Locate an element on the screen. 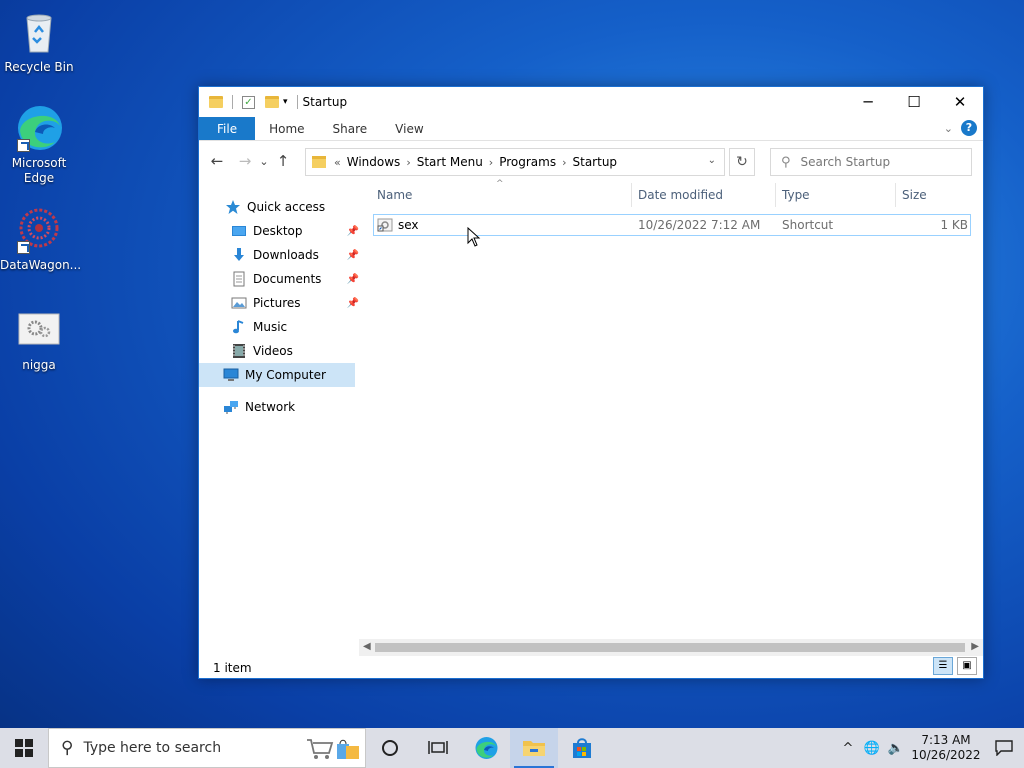  desktop-icon-label: Recycle Bin is located at coordinates (39, 67).